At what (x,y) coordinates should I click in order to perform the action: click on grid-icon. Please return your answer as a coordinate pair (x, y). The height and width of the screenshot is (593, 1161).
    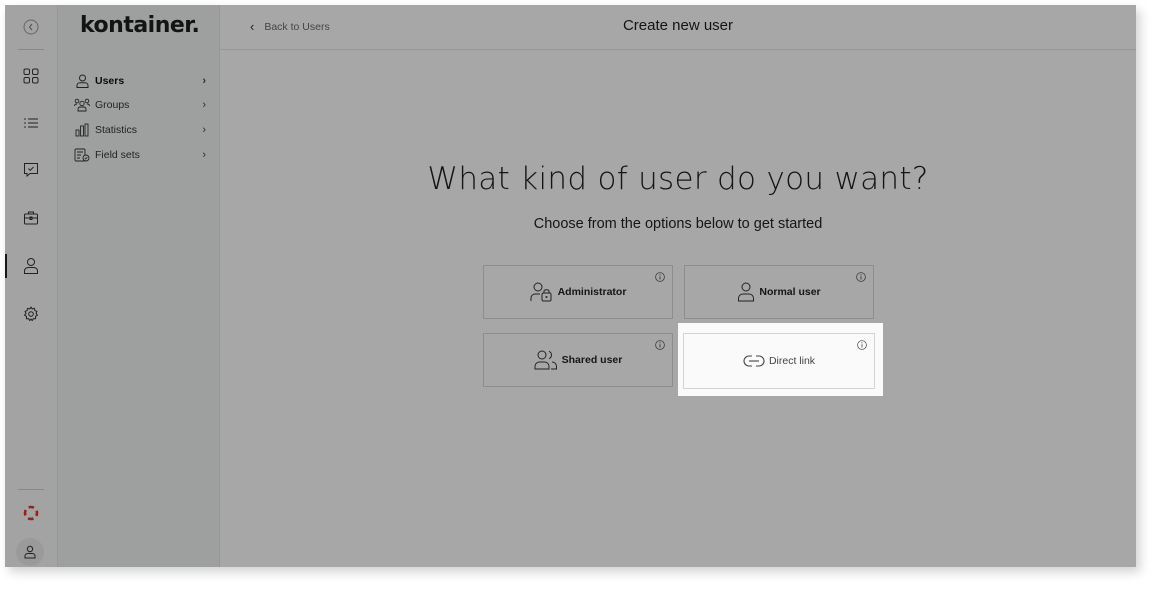
    Looking at the image, I should click on (31, 76).